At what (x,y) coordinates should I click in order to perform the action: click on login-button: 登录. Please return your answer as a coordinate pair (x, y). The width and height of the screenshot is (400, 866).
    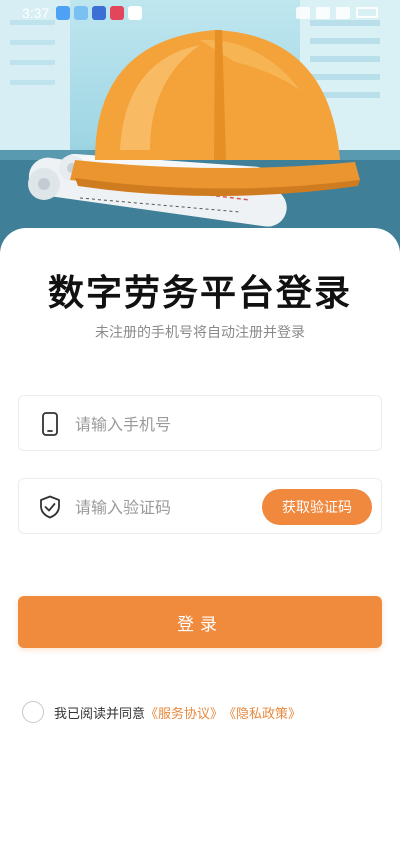
    Looking at the image, I should click on (200, 622).